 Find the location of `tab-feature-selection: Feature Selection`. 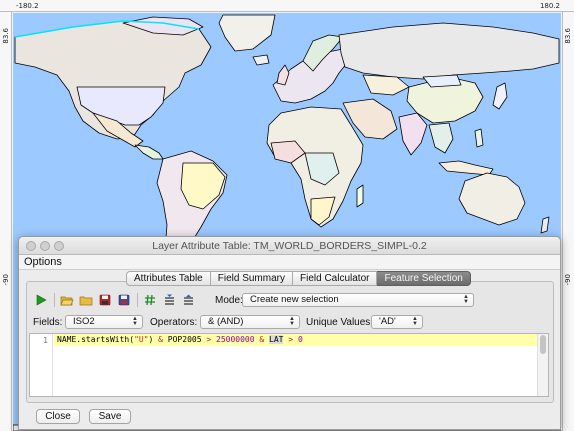

tab-feature-selection: Feature Selection is located at coordinates (424, 278).